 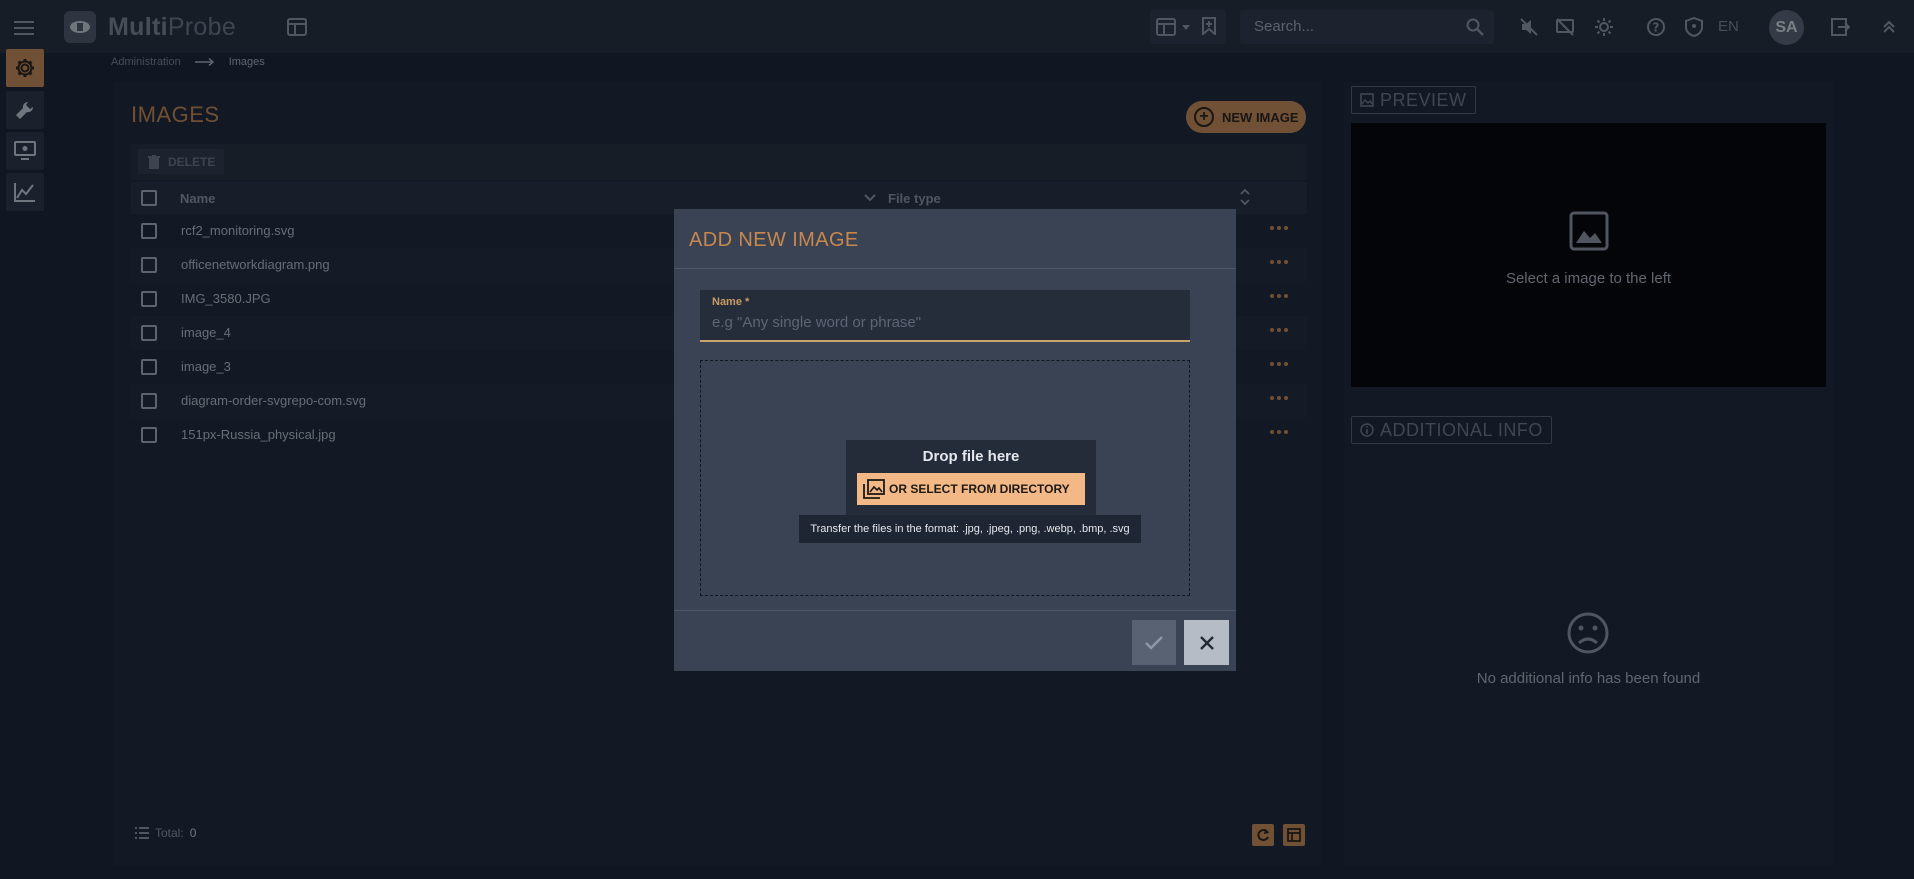 What do you see at coordinates (942, 322) in the screenshot?
I see `name-input` at bounding box center [942, 322].